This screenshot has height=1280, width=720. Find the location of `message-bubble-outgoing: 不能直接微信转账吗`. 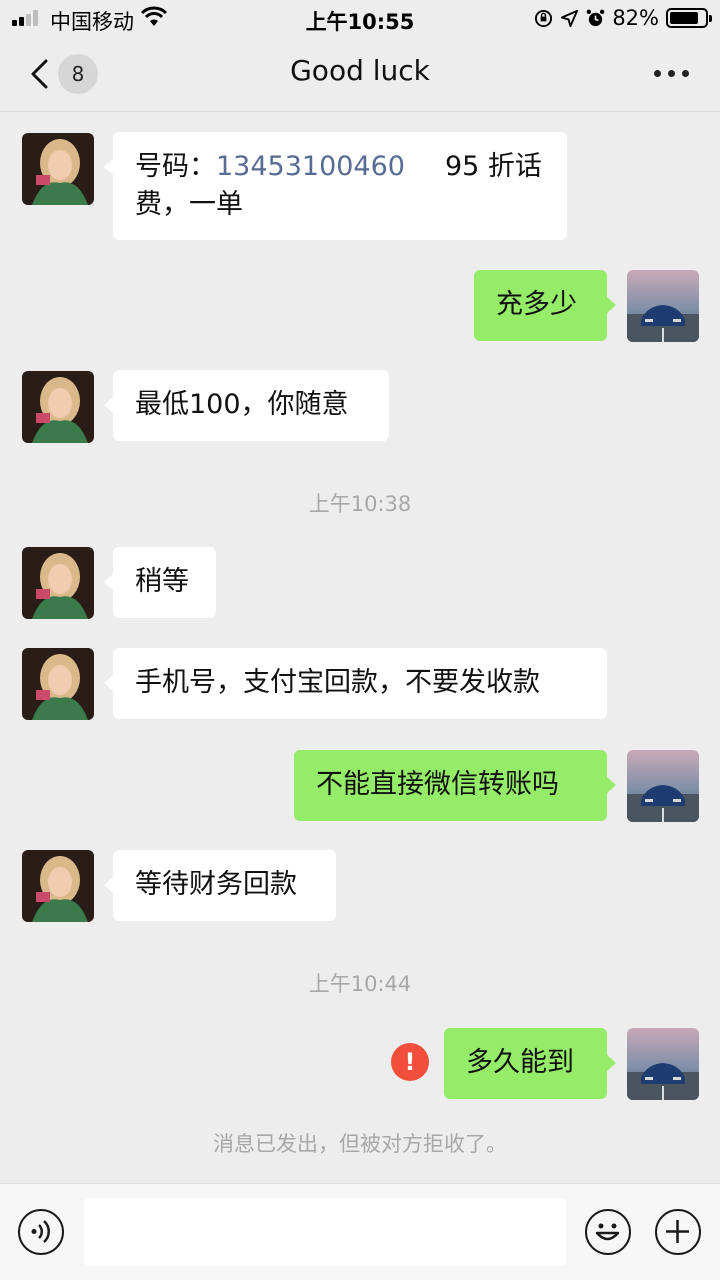

message-bubble-outgoing: 不能直接微信转账吗 is located at coordinates (455, 785).